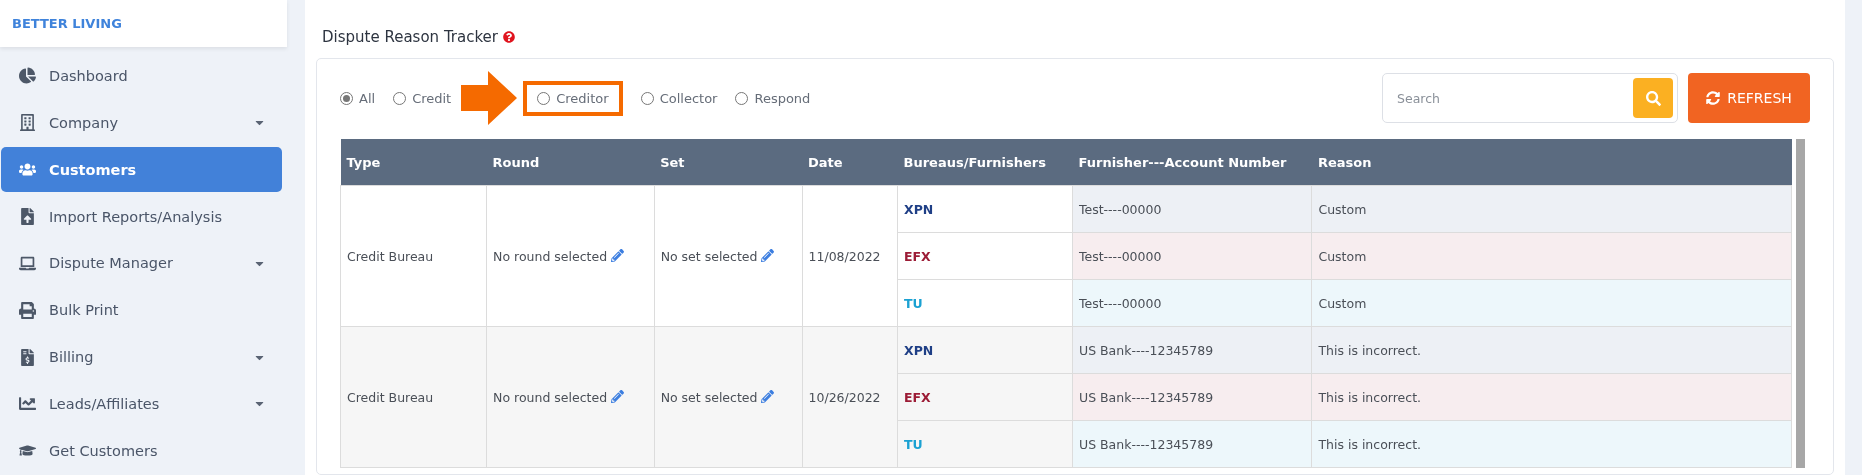 This screenshot has height=475, width=1862. Describe the element at coordinates (509, 37) in the screenshot. I see `help-icon` at that location.